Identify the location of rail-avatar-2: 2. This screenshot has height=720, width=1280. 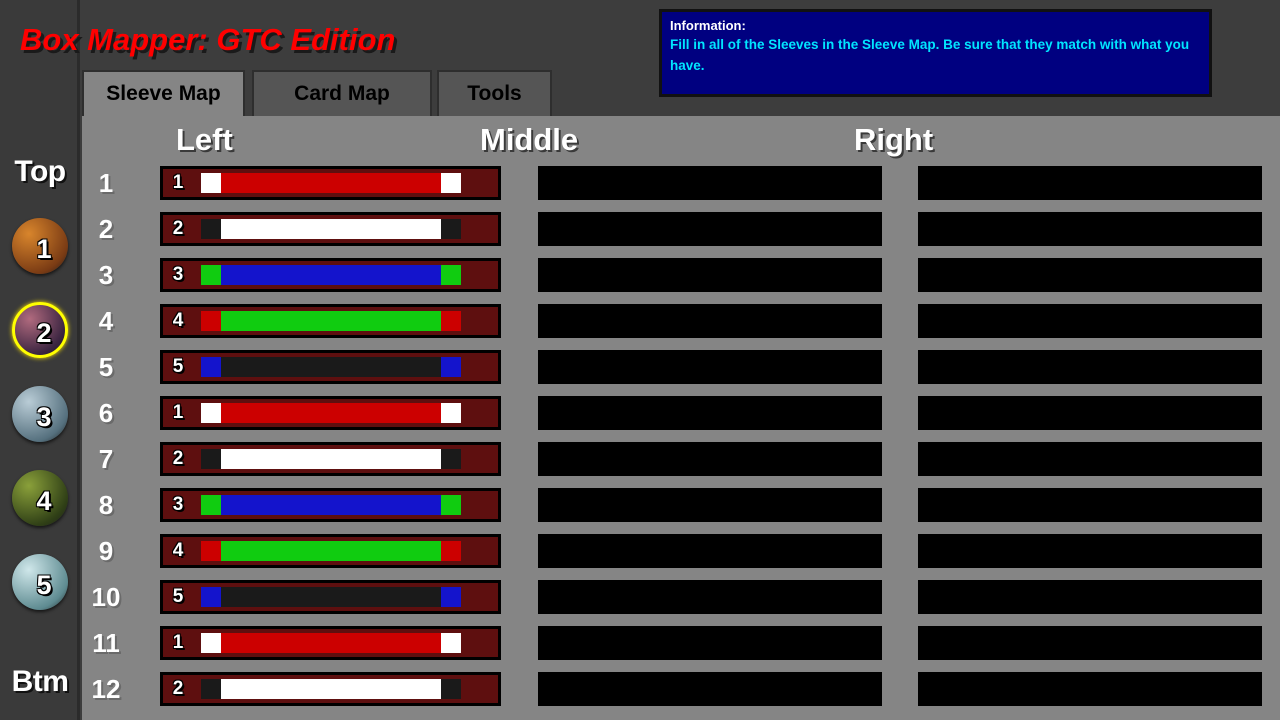
(40, 330).